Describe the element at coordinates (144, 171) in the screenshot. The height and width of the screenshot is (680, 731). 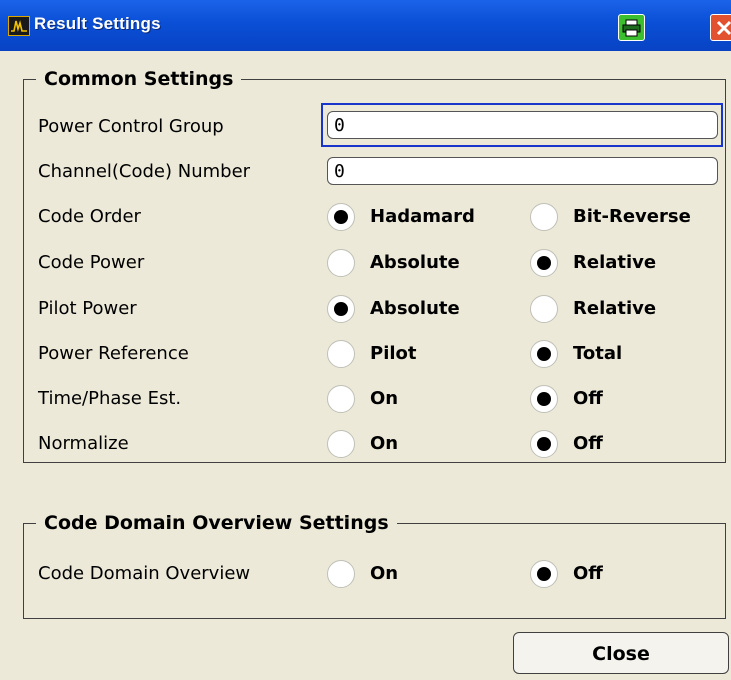
I see `channel-number-label: Channel(Code) Number` at that location.